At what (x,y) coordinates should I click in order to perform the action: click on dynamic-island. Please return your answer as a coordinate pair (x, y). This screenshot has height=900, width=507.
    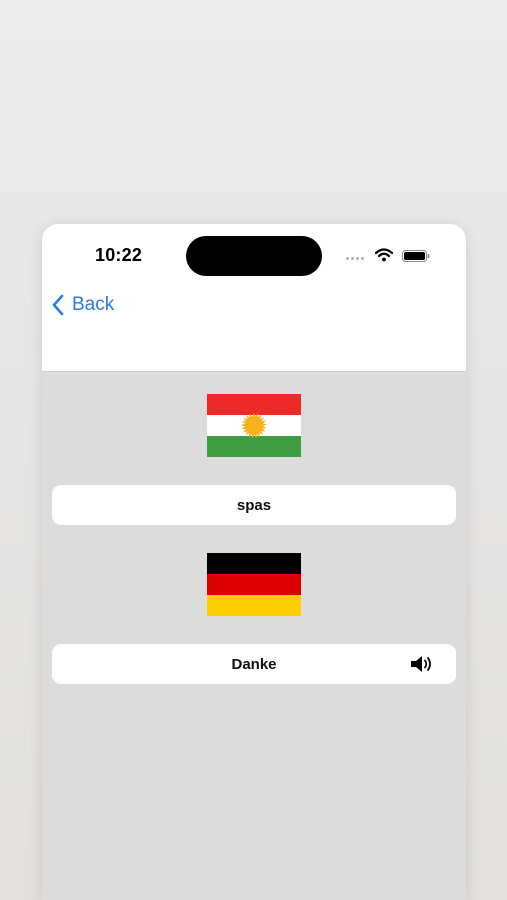
    Looking at the image, I should click on (254, 256).